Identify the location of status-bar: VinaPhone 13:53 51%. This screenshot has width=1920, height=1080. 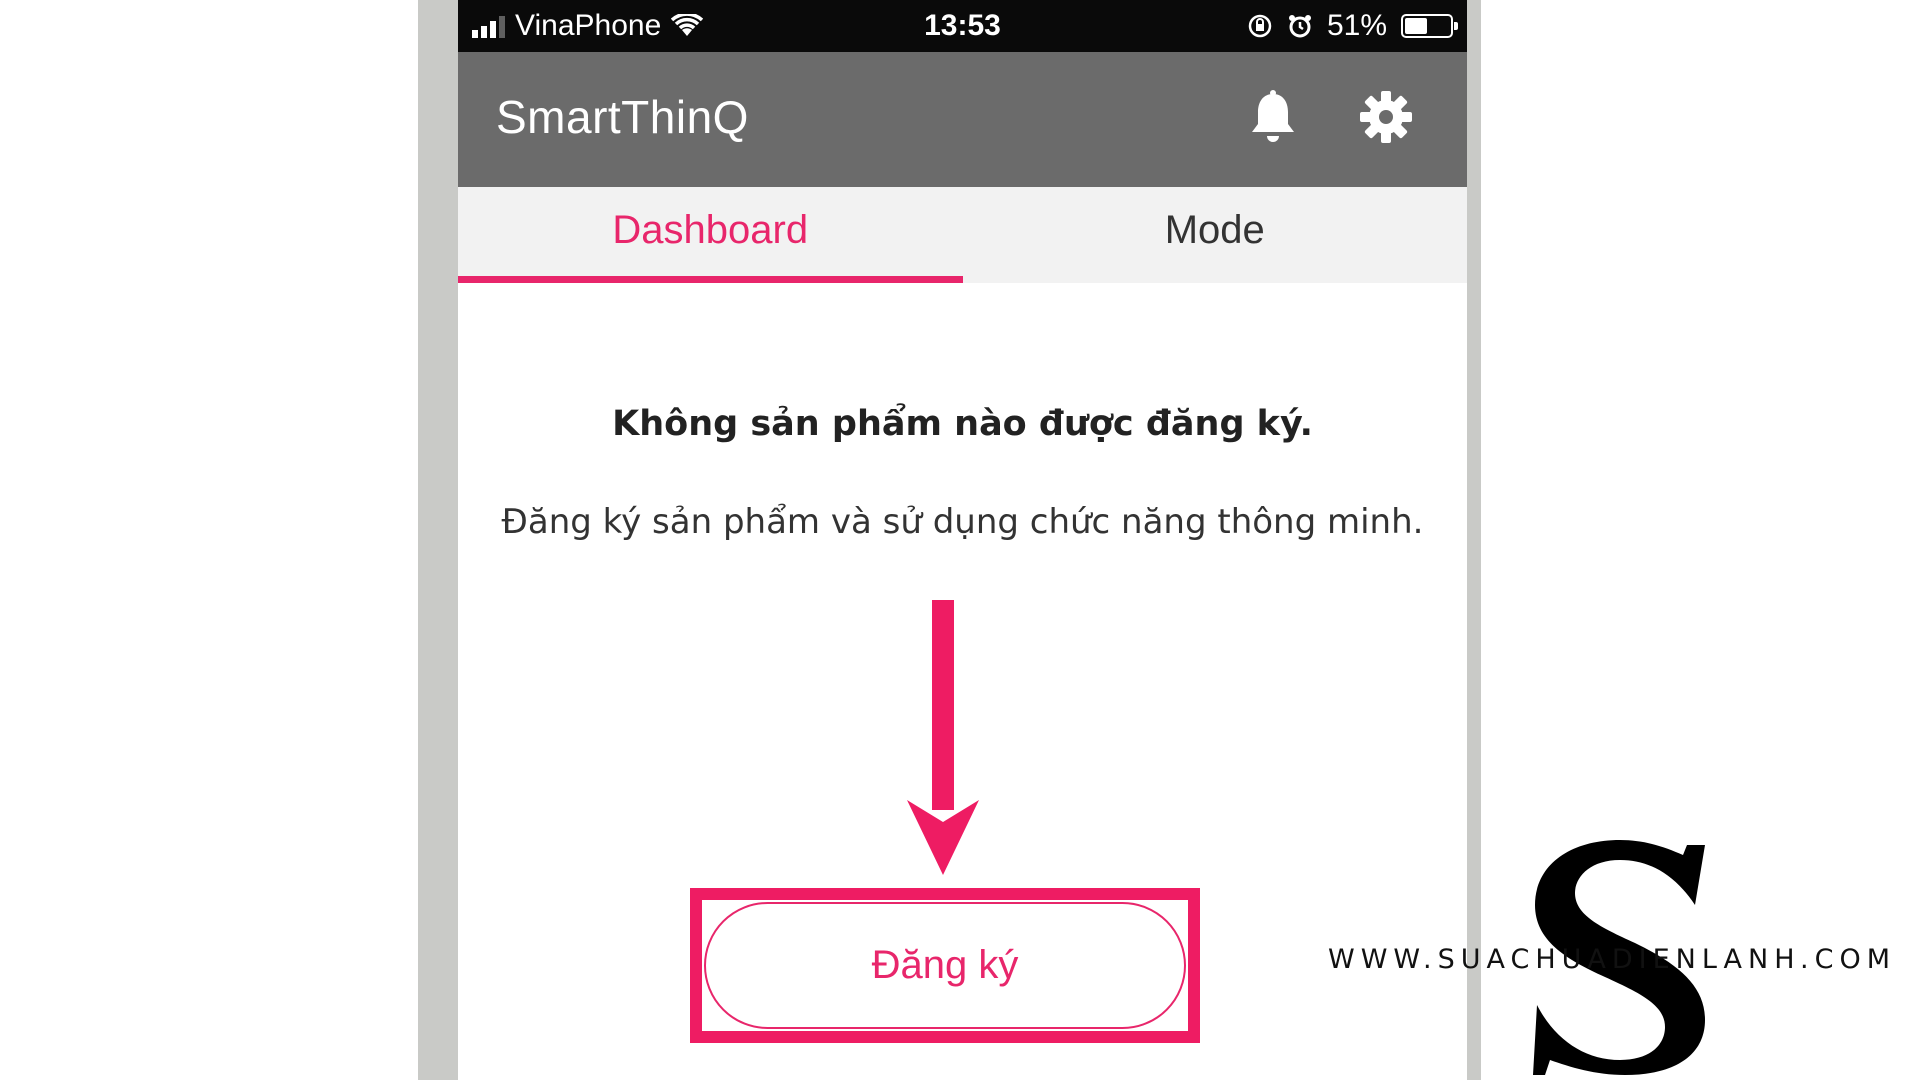
(962, 26).